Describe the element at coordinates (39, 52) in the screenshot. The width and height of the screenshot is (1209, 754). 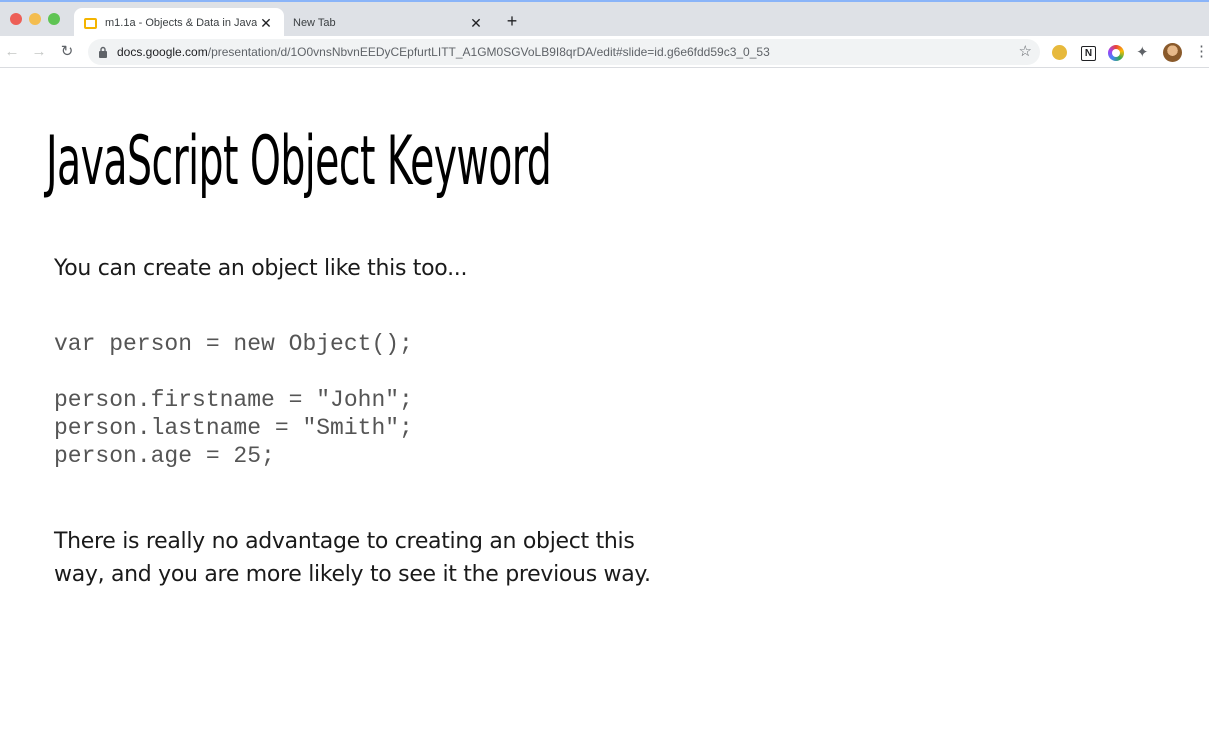
I see `forward-button: →` at that location.